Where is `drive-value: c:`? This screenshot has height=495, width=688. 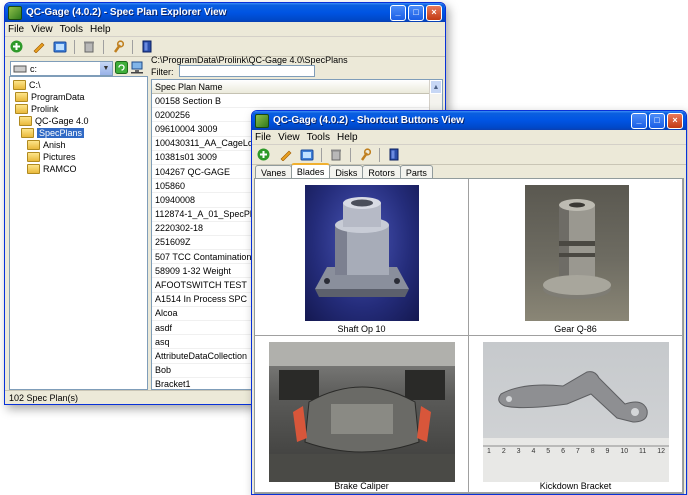
drive-value: c: is located at coordinates (34, 68).